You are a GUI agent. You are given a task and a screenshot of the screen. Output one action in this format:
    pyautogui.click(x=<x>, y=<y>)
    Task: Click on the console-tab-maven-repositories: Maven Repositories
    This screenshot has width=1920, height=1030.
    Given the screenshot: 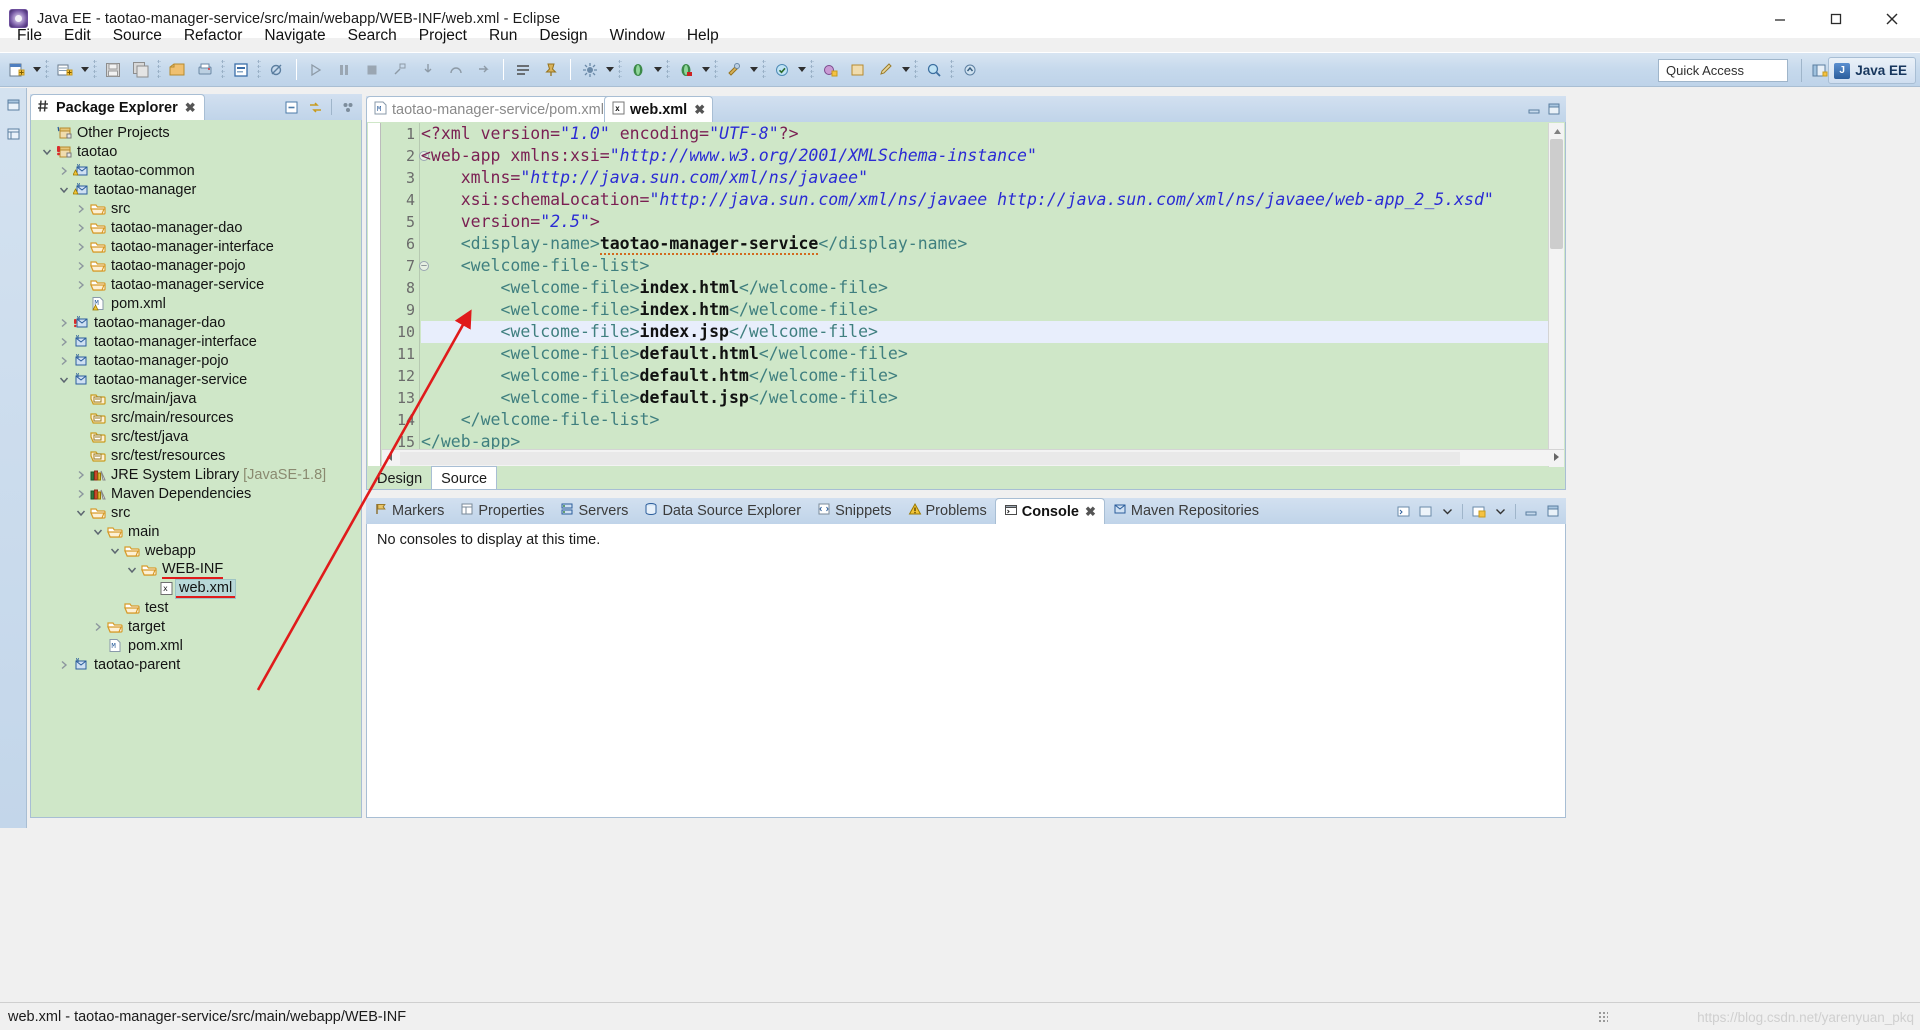 What is the action you would take?
    pyautogui.click(x=1186, y=511)
    